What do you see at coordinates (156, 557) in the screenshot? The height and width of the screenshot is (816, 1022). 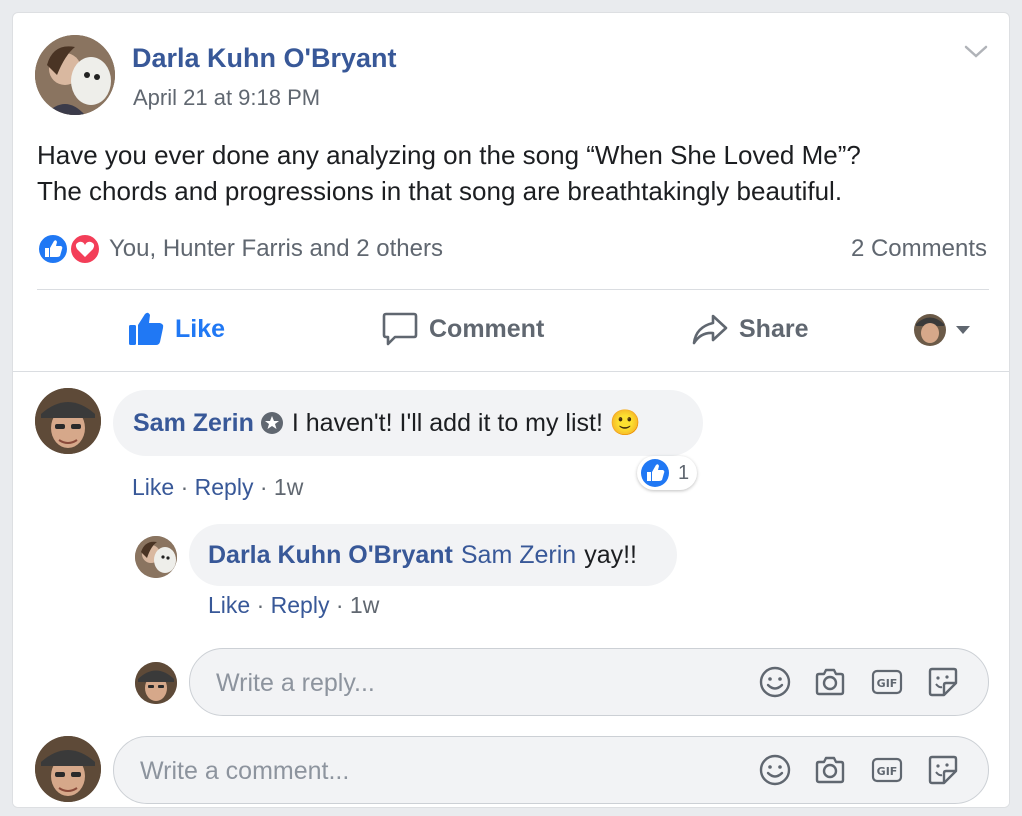 I see `reply-author-avatar` at bounding box center [156, 557].